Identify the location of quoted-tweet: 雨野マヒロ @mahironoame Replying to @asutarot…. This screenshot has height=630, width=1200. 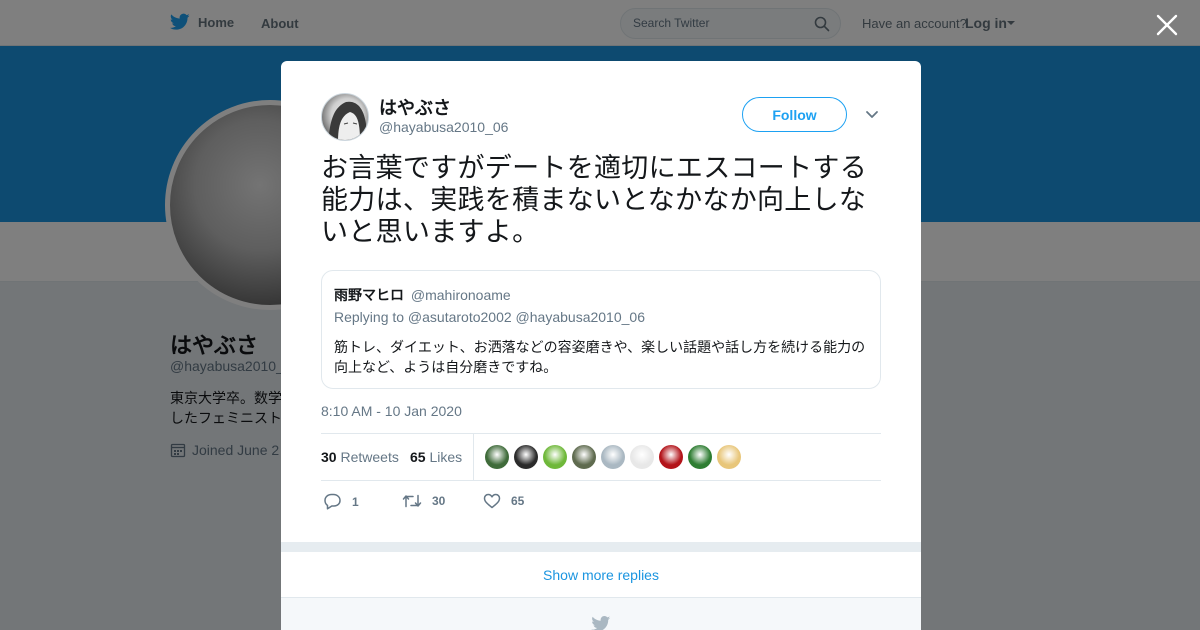
(601, 329).